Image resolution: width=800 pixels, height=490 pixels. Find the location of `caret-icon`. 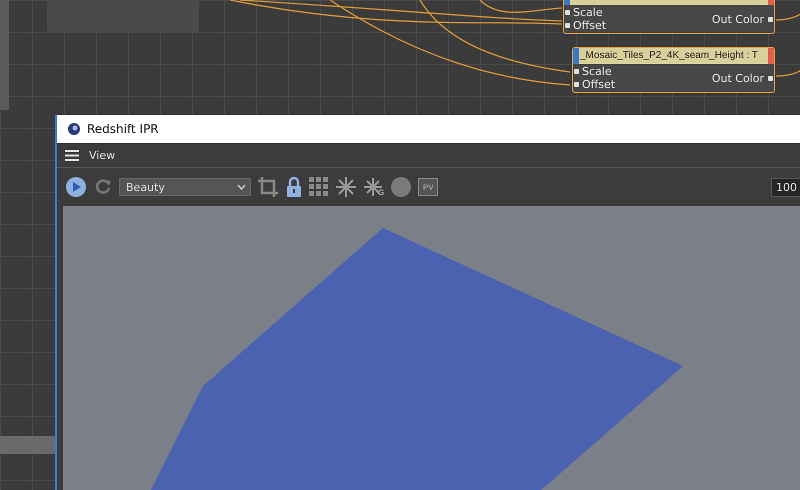

caret-icon is located at coordinates (241, 187).